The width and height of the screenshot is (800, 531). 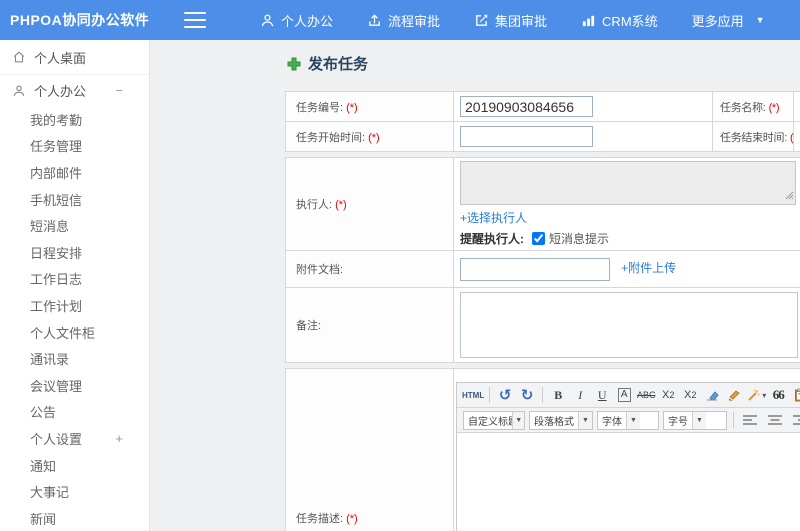 What do you see at coordinates (19, 57) in the screenshot?
I see `home-icon` at bounding box center [19, 57].